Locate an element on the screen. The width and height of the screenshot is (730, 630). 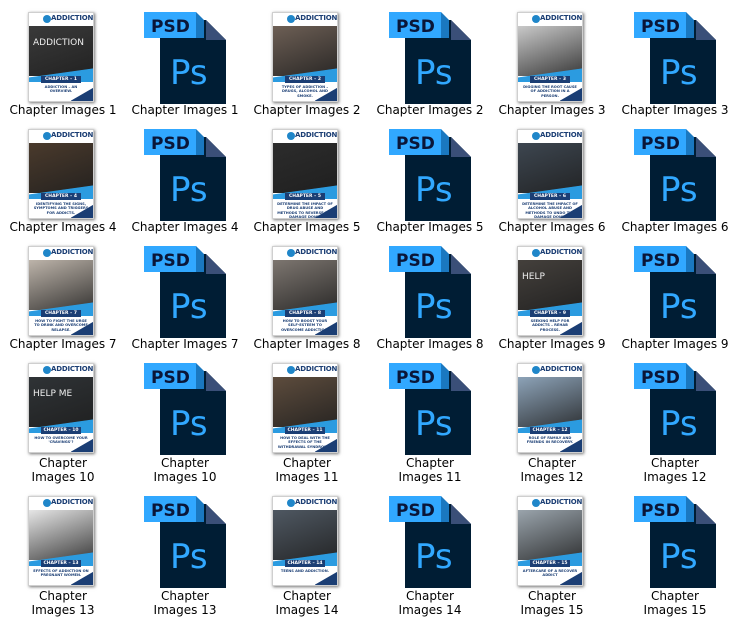
psd-file-item: PSD Ps Chapter Images 4 is located at coordinates (185, 181).